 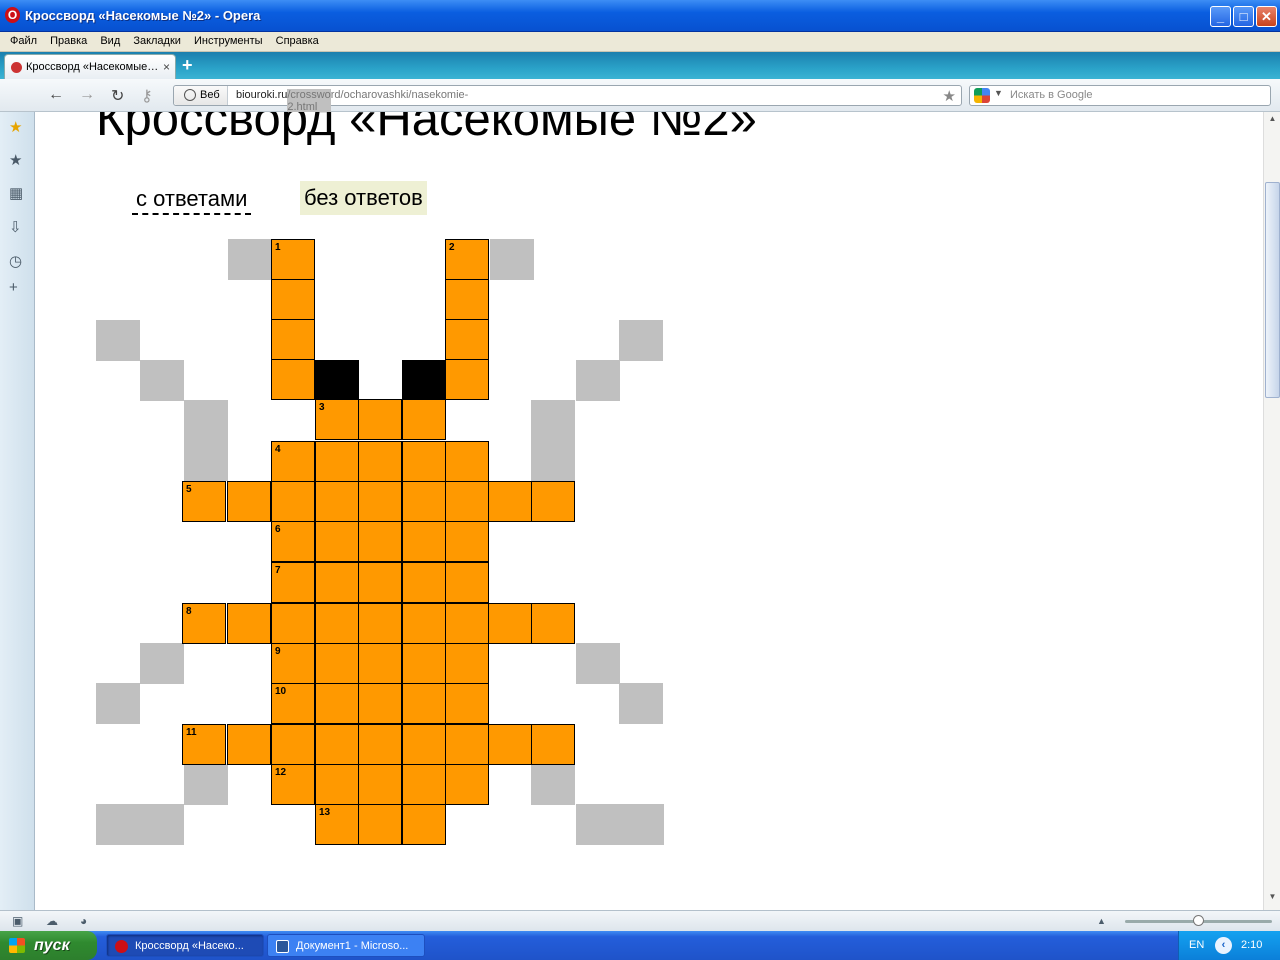 I want to click on back-arrow-icon: ←, so click(x=56, y=95).